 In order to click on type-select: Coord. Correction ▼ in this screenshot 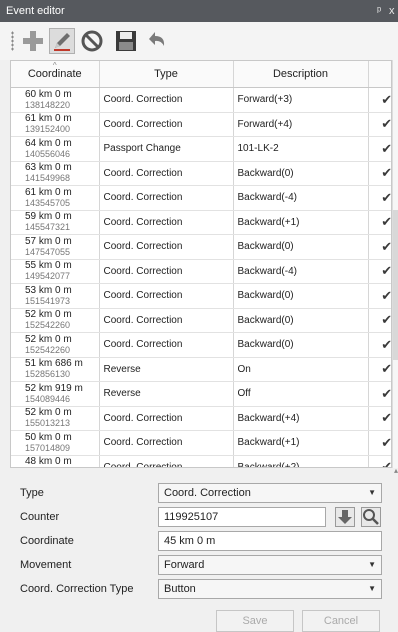, I will do `click(270, 493)`.